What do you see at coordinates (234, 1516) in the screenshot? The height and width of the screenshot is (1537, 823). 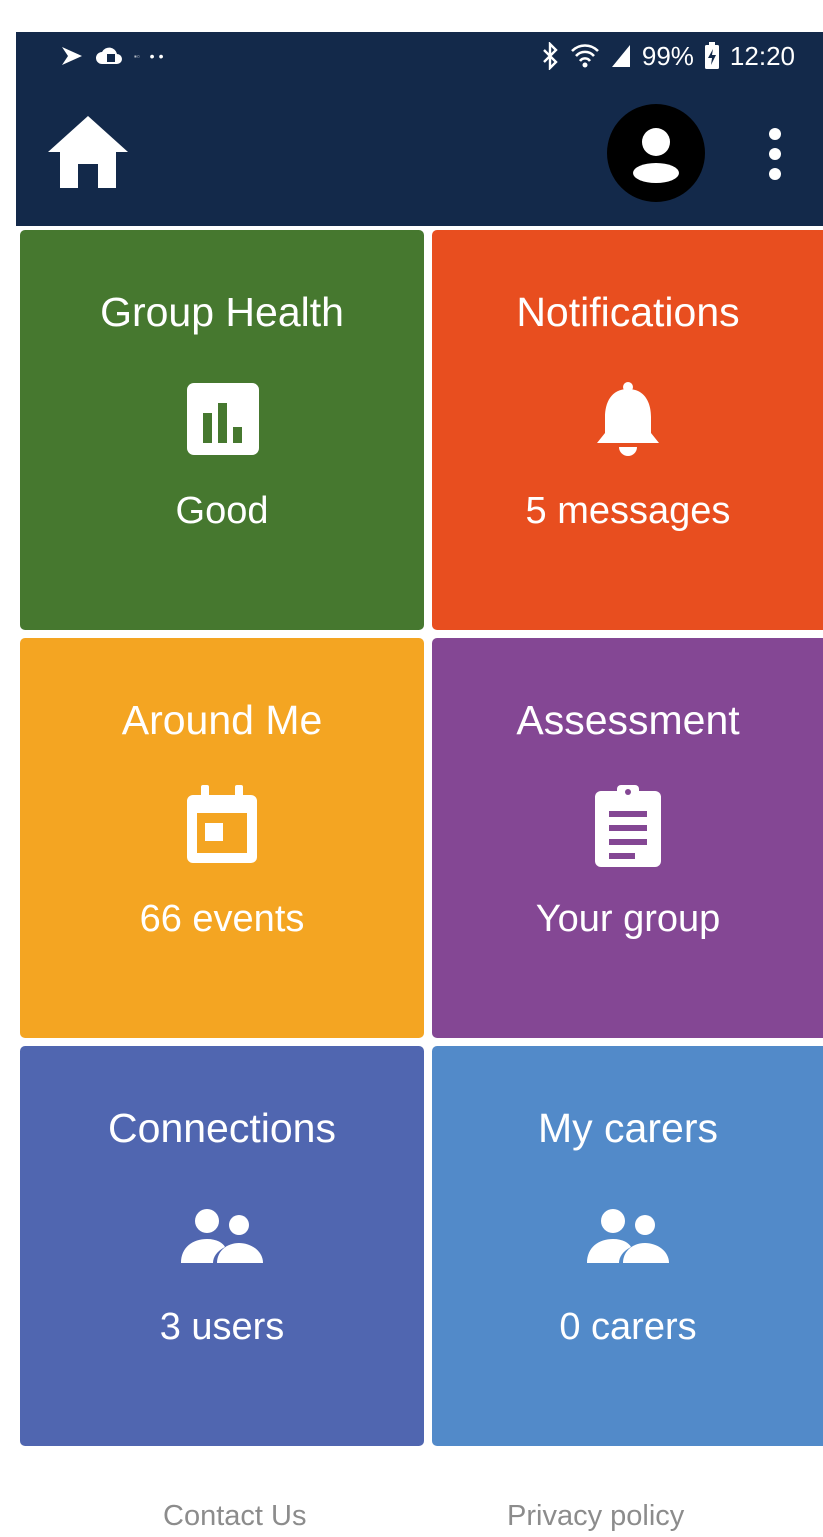 I see `contact-us-link: Contact Us` at bounding box center [234, 1516].